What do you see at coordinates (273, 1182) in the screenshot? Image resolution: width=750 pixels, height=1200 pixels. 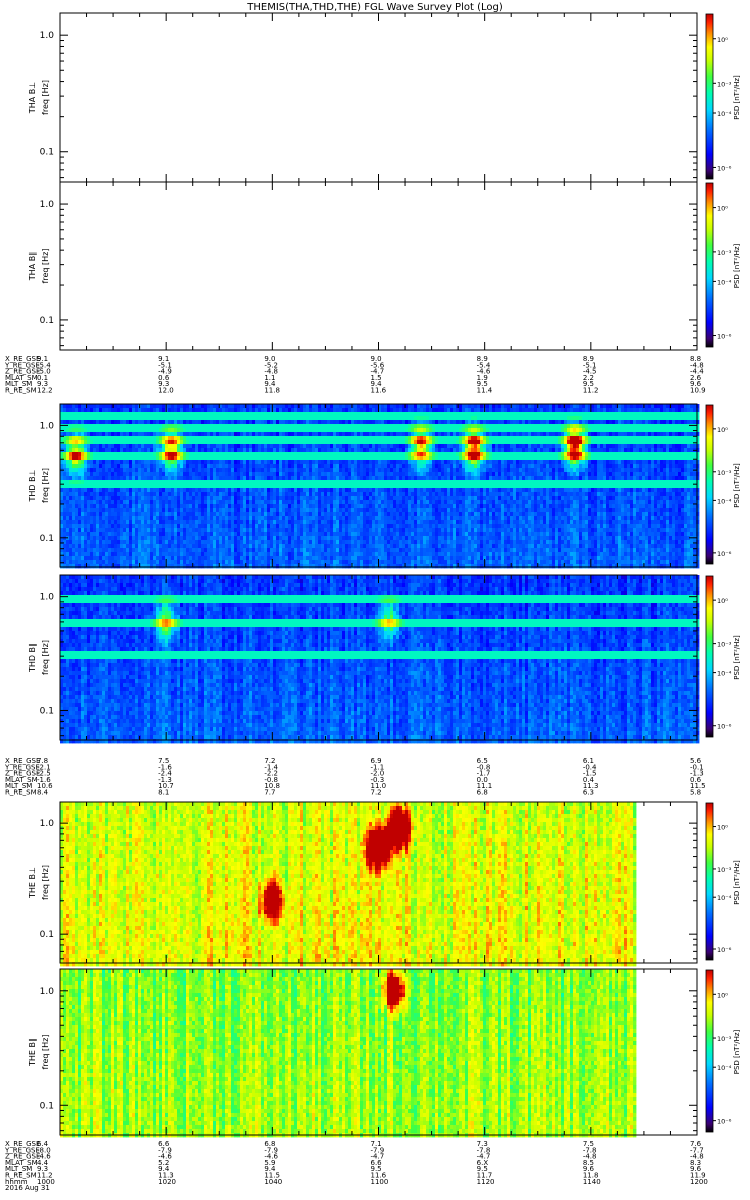 I see `ephemeris-value: 1040` at bounding box center [273, 1182].